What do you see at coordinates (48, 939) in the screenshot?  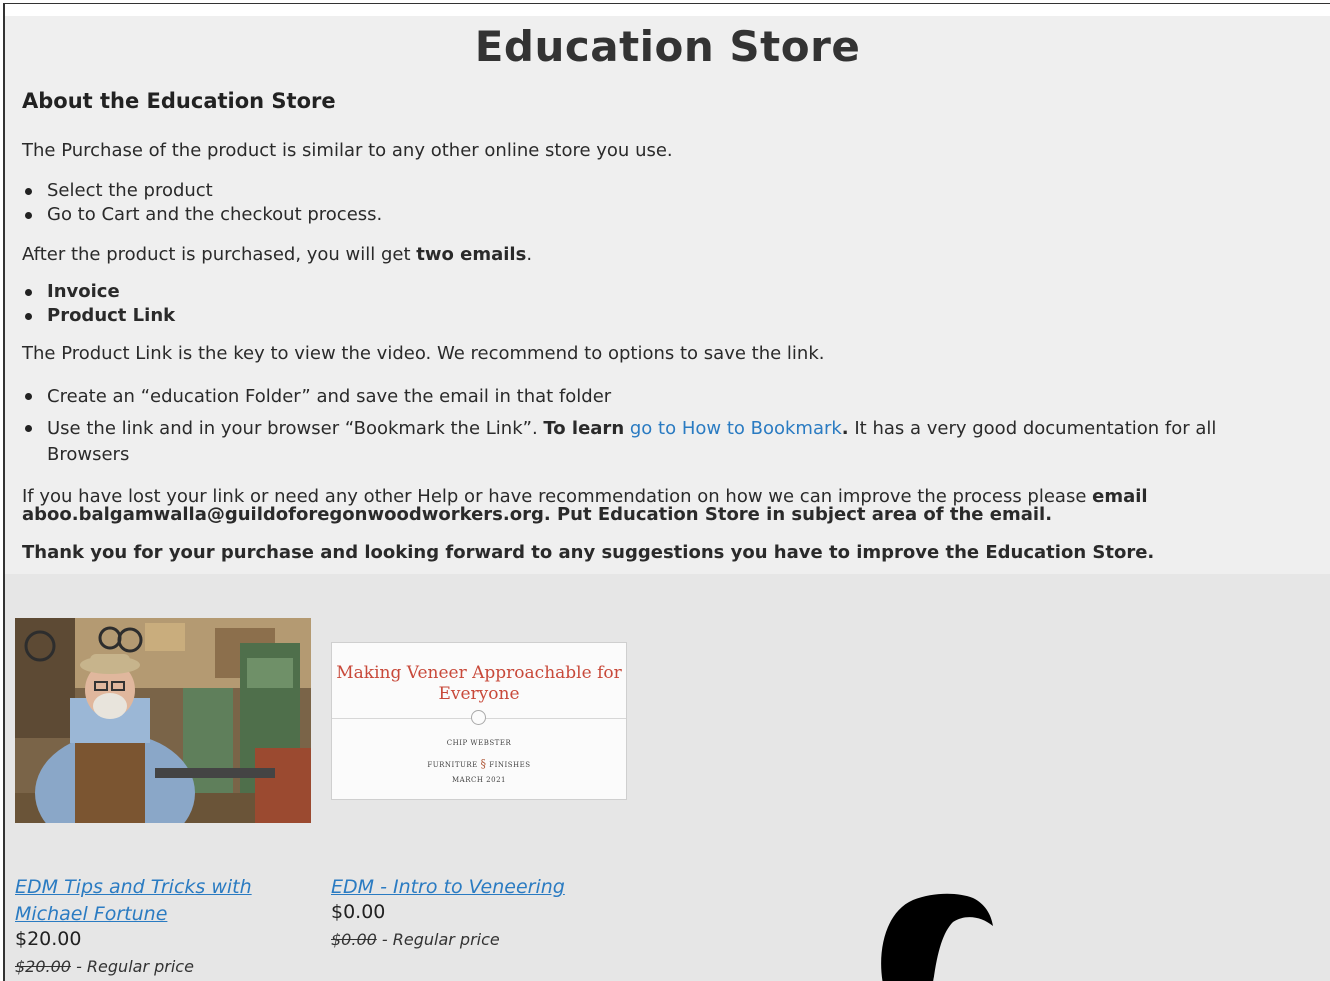 I see `product-price: $20.00` at bounding box center [48, 939].